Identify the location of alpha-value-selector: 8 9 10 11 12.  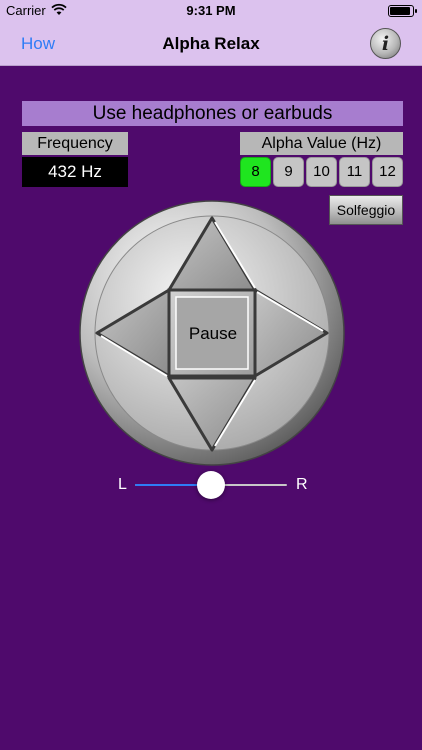
(321, 172).